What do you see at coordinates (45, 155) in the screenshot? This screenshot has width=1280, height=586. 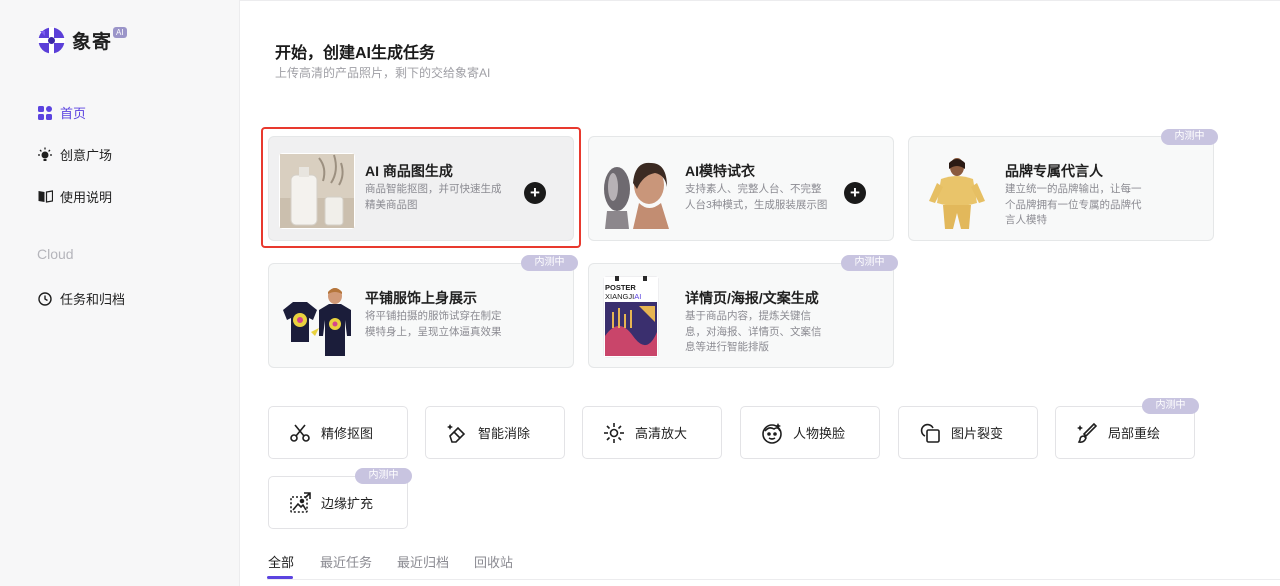 I see `bulb-icon` at bounding box center [45, 155].